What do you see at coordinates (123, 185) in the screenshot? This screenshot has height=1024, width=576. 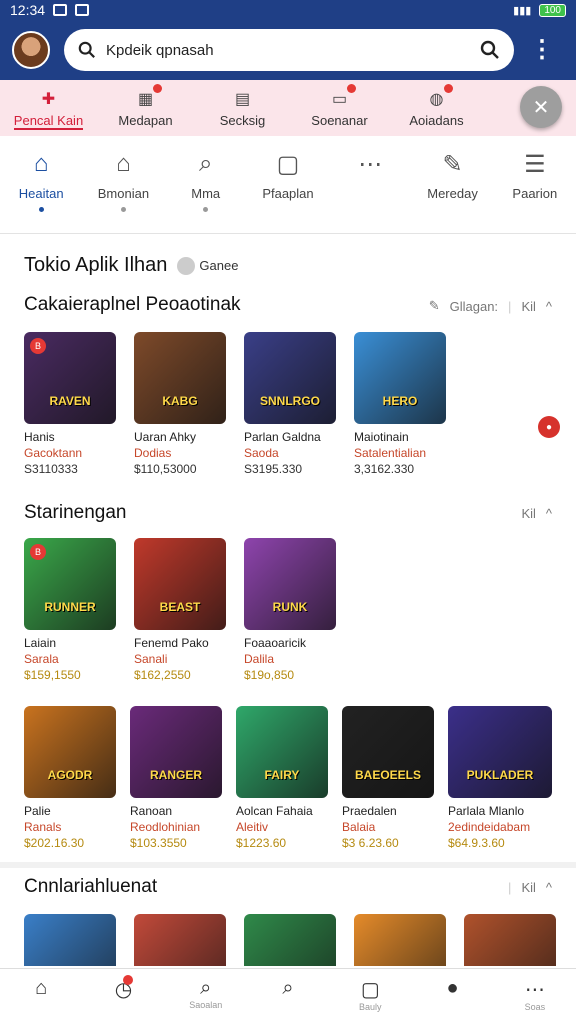 I see `subnav-item-house: ⌂ Bmonian` at bounding box center [123, 185].